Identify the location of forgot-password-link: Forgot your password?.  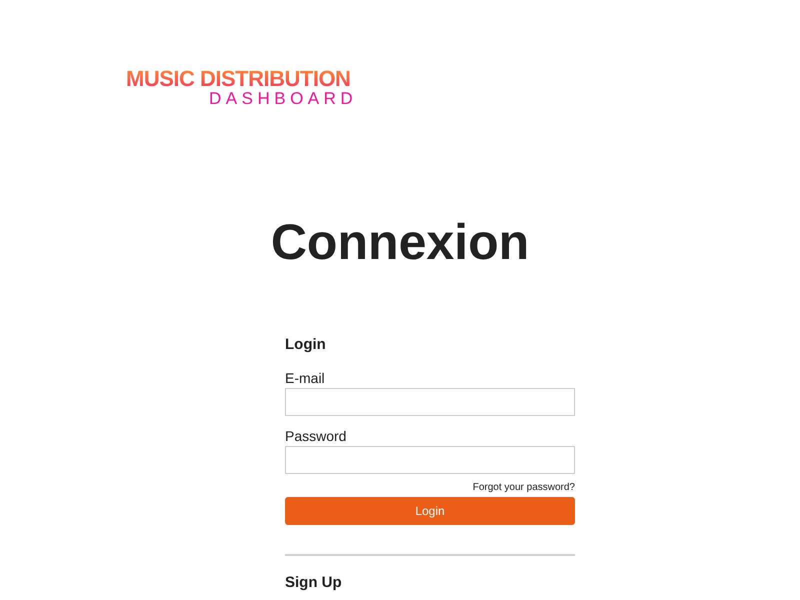
(523, 488).